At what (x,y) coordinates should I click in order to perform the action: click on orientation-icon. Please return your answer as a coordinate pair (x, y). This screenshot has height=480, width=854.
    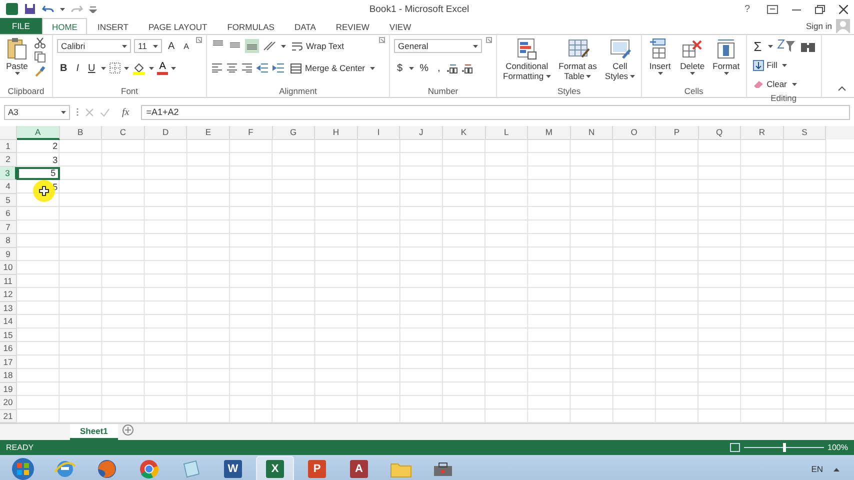
    Looking at the image, I should click on (270, 46).